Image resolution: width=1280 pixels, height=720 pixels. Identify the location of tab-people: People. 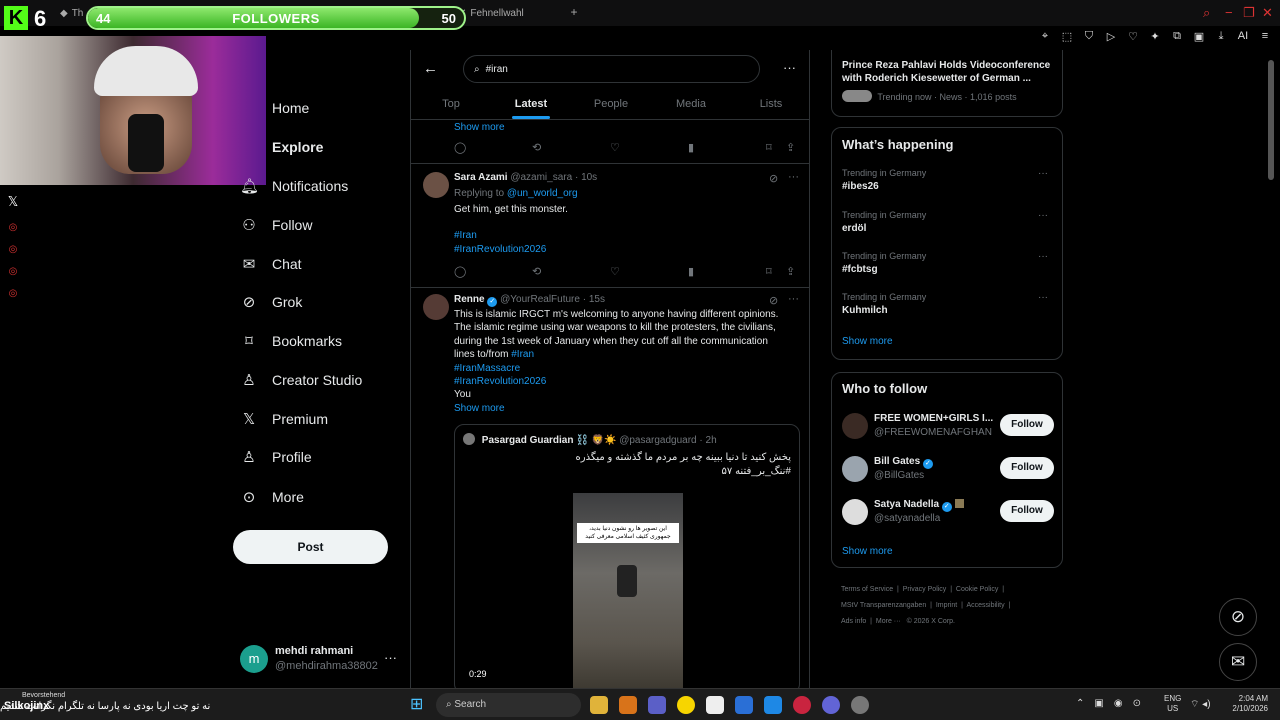
(611, 104).